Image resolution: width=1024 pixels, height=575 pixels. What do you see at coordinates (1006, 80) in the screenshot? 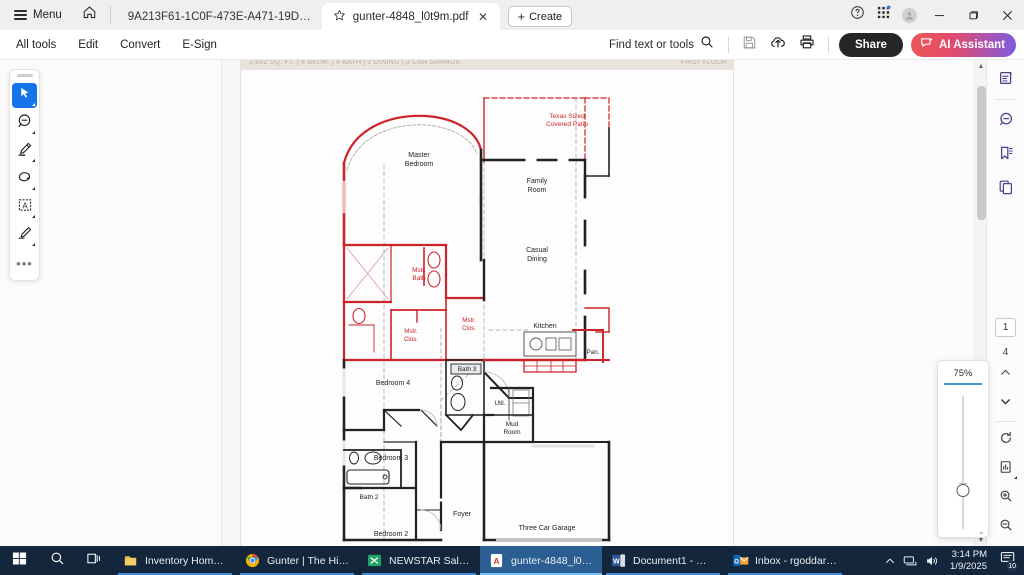
I see `ai-summary-panel-button` at bounding box center [1006, 80].